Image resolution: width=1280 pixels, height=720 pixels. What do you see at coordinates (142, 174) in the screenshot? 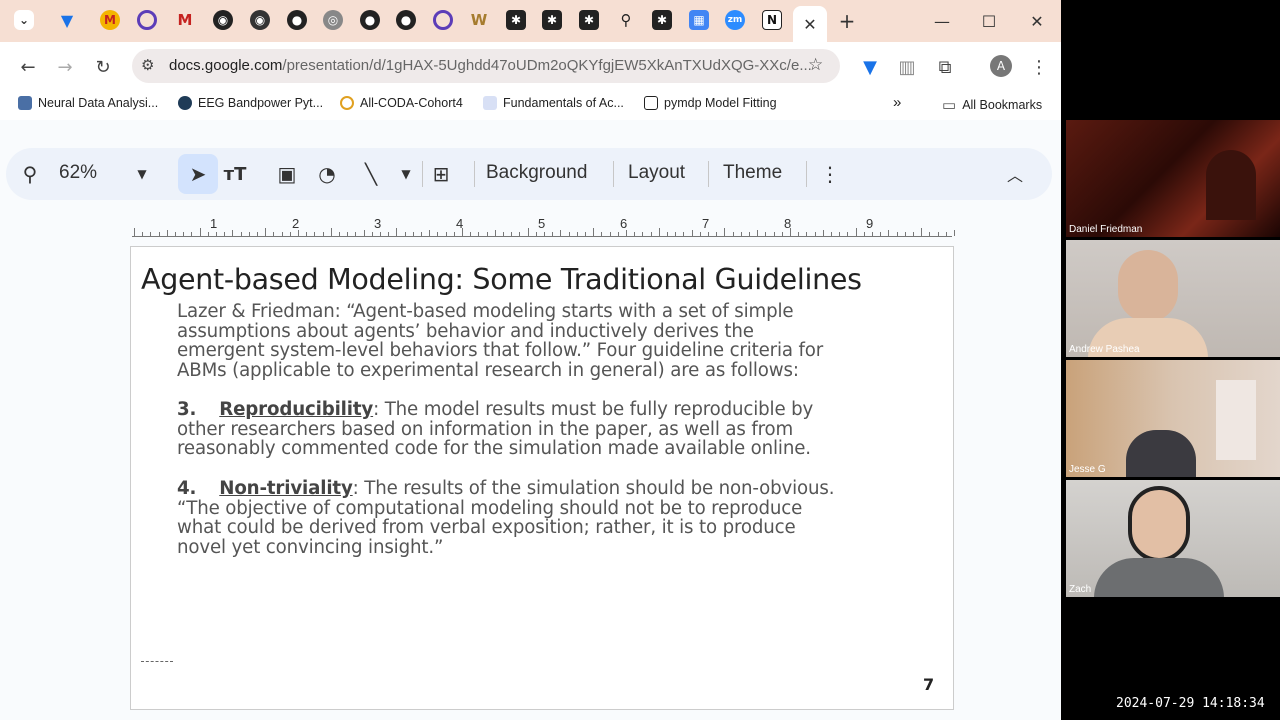
I see `zoom-dropdown-icon: ▼` at bounding box center [142, 174].